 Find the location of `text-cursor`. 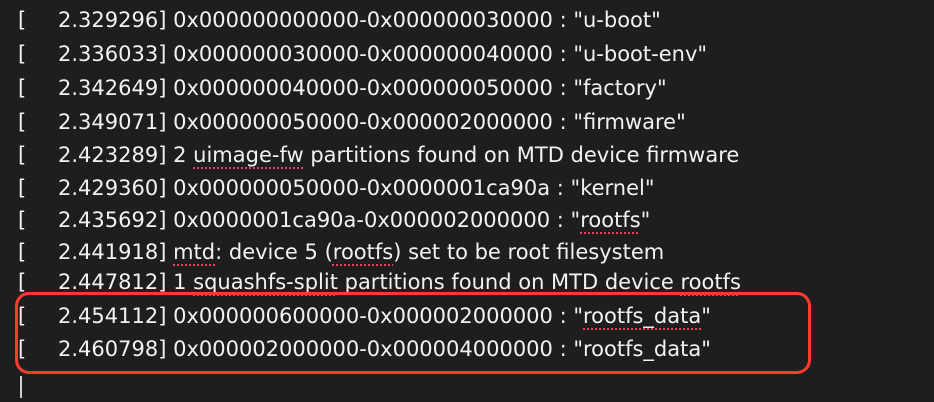

text-cursor is located at coordinates (21, 387).